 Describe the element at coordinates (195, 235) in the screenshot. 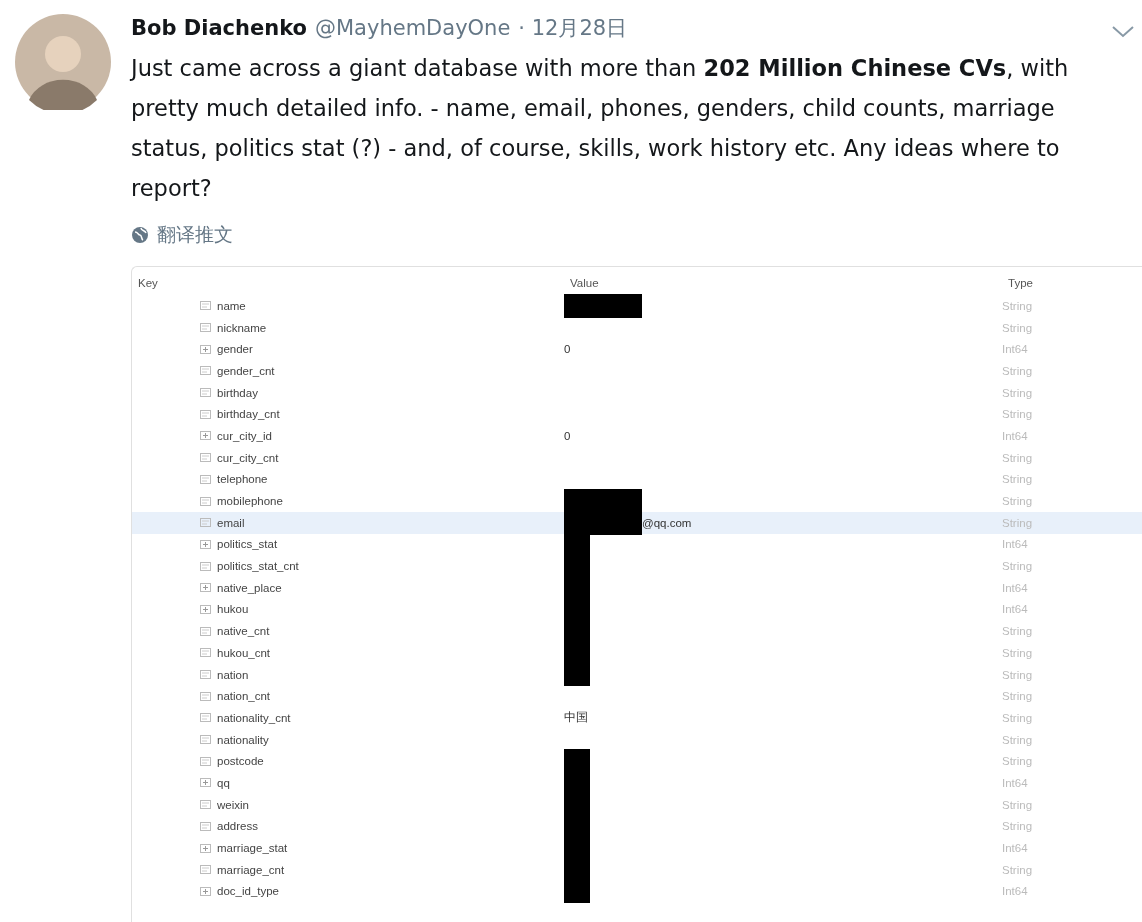

I see `translate-link: 翻译推文` at that location.